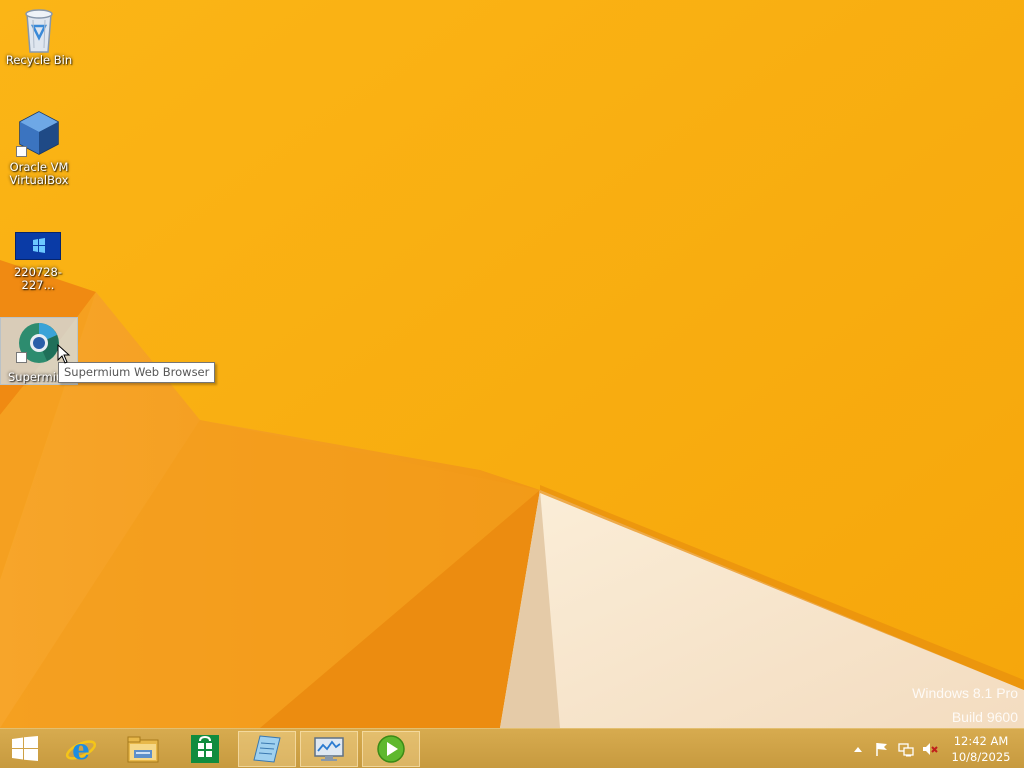 This screenshot has height=768, width=1024. I want to click on taskbar: e 12:42 AM 10/8/2025, so click(512, 748).